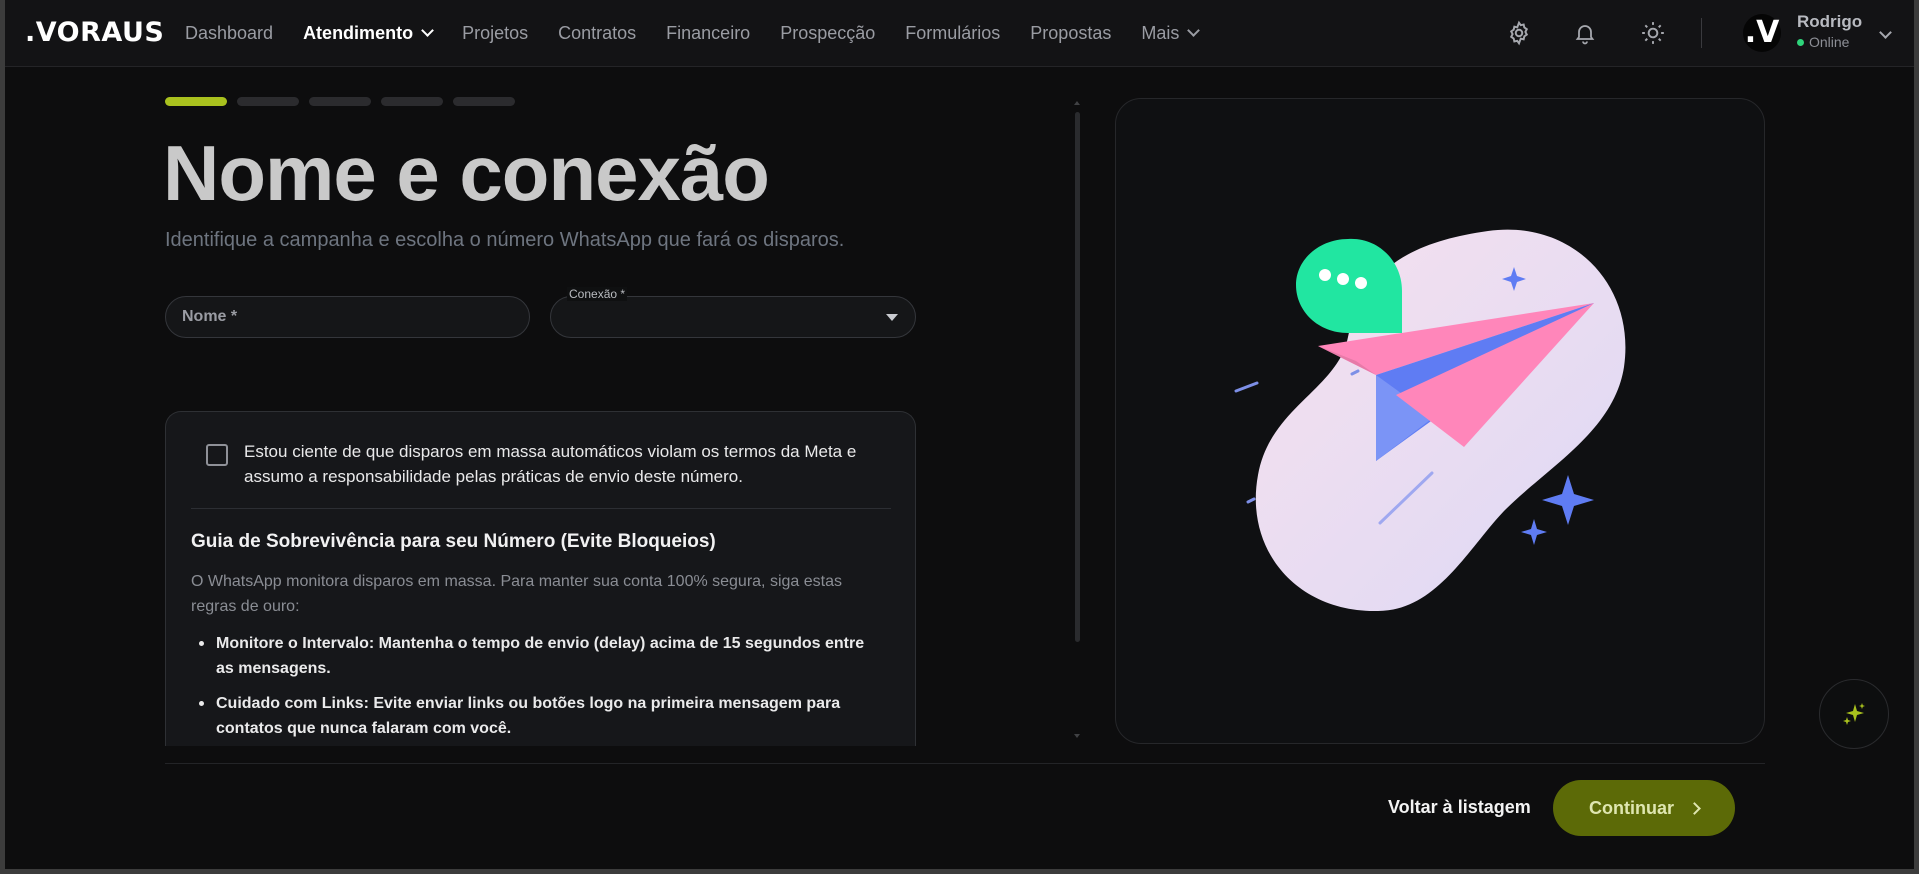  I want to click on nav-label: Formulários, so click(953, 32).